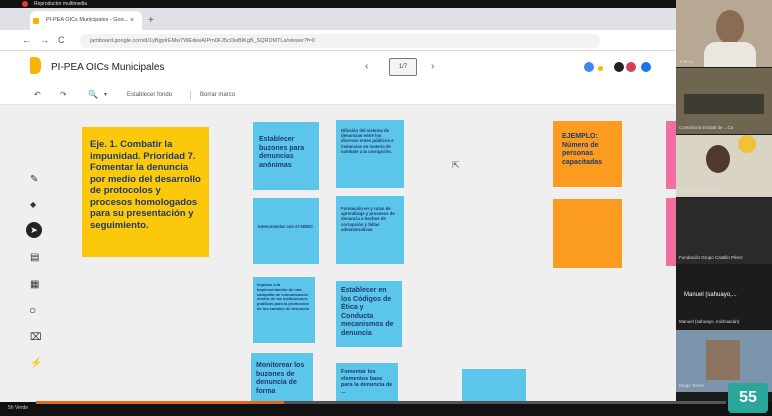  Describe the element at coordinates (692, 385) in the screenshot. I see `participant-name: Diego Torres` at that location.